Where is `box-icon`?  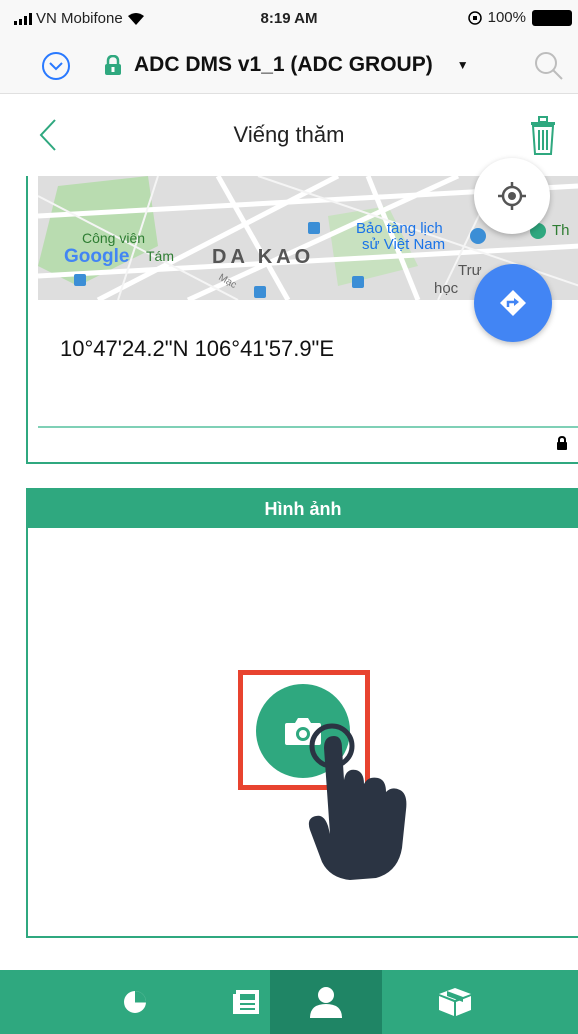 box-icon is located at coordinates (455, 1002).